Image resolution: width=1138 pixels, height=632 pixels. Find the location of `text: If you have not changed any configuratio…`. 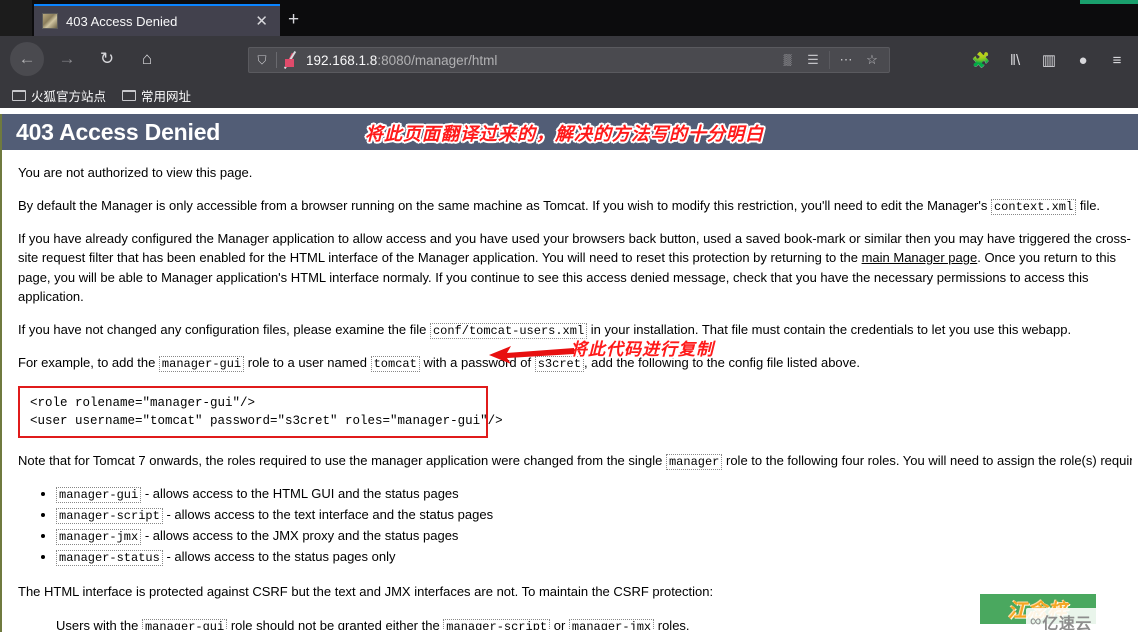

text: If you have not changed any configuratio… is located at coordinates (224, 329).